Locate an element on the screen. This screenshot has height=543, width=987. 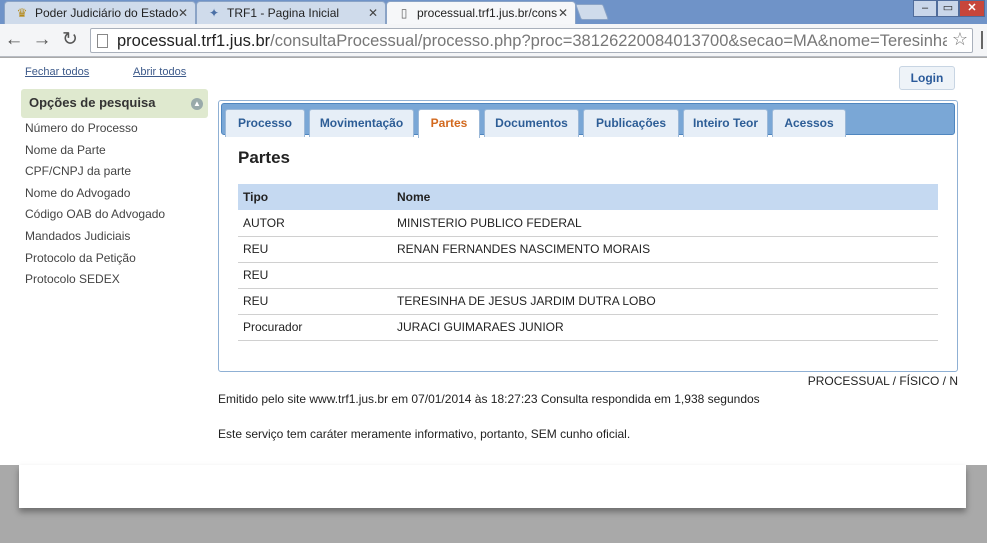
column-header-tipo: Tipo is located at coordinates (315, 197).